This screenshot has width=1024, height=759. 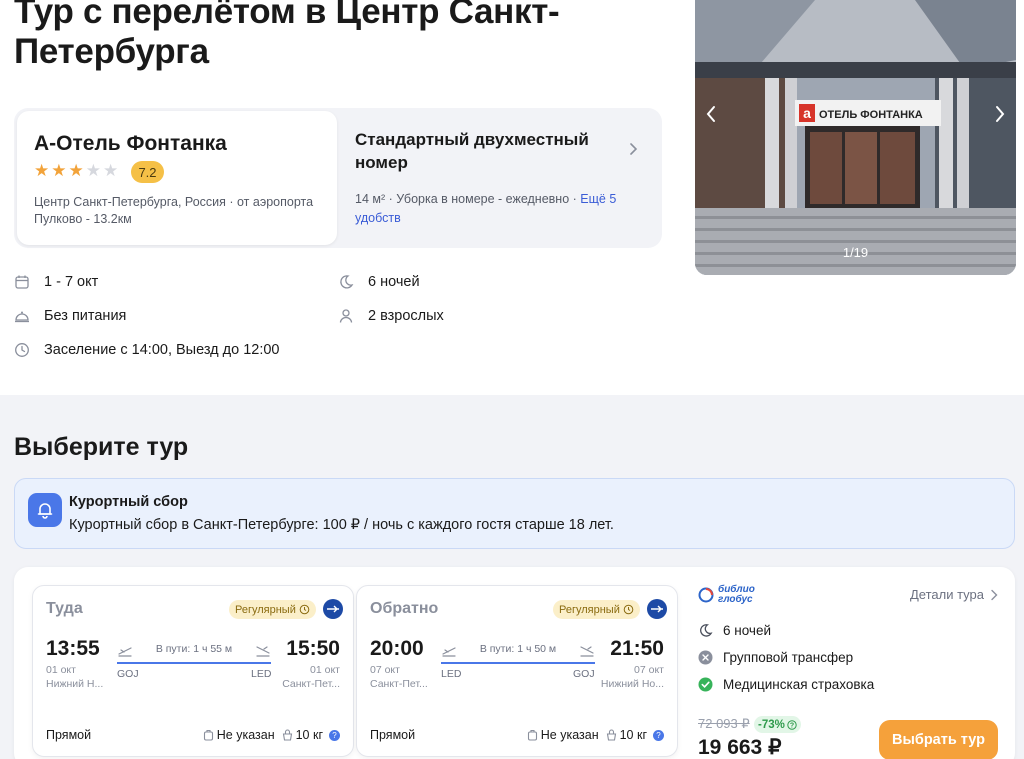 I want to click on arrival-date: 07 окт, so click(x=649, y=670).